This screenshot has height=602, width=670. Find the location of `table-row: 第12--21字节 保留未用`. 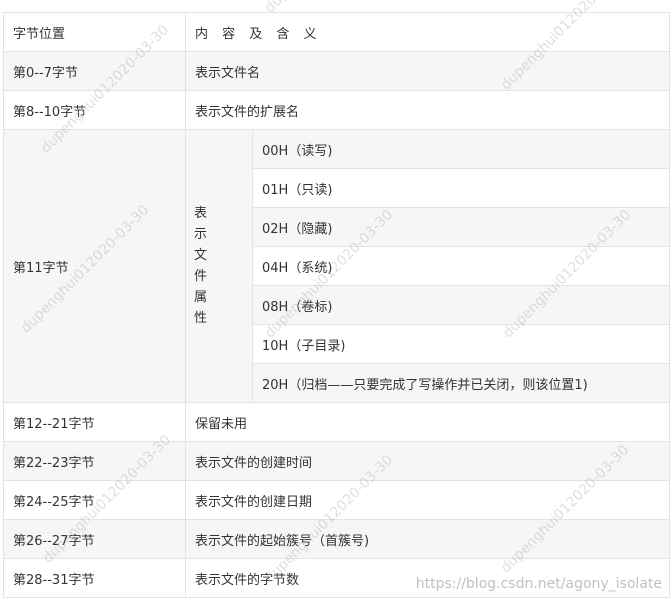

table-row: 第12--21字节 保留未用 is located at coordinates (336, 422).